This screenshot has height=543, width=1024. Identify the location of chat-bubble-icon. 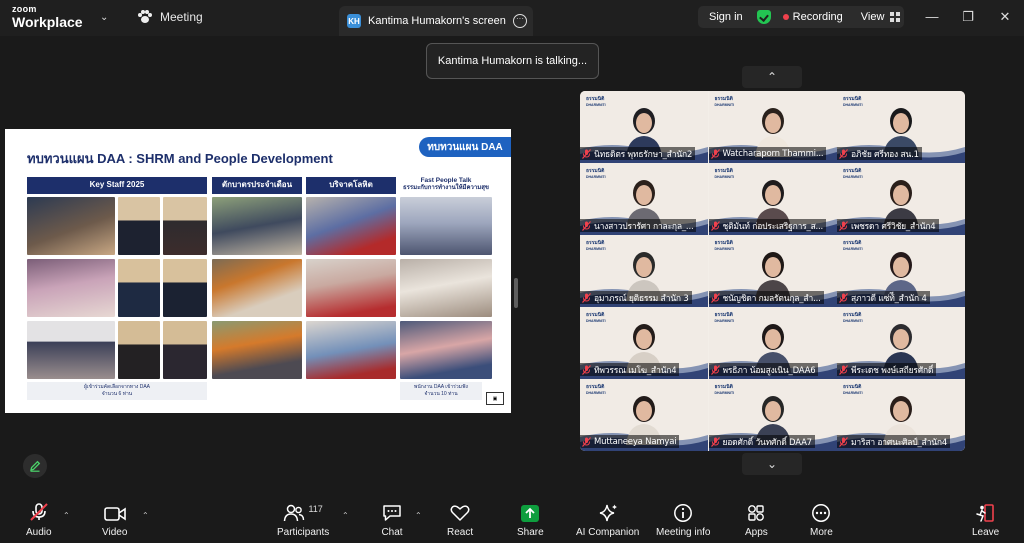
(392, 513).